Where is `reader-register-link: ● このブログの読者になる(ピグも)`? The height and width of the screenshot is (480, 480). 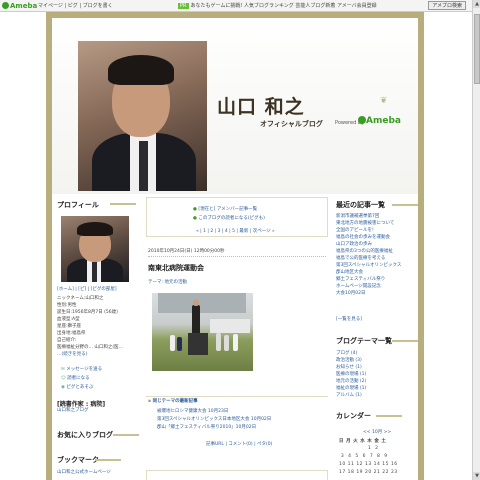
reader-register-link: ● このブログの読者になる(ピグも) is located at coordinates (229, 218).